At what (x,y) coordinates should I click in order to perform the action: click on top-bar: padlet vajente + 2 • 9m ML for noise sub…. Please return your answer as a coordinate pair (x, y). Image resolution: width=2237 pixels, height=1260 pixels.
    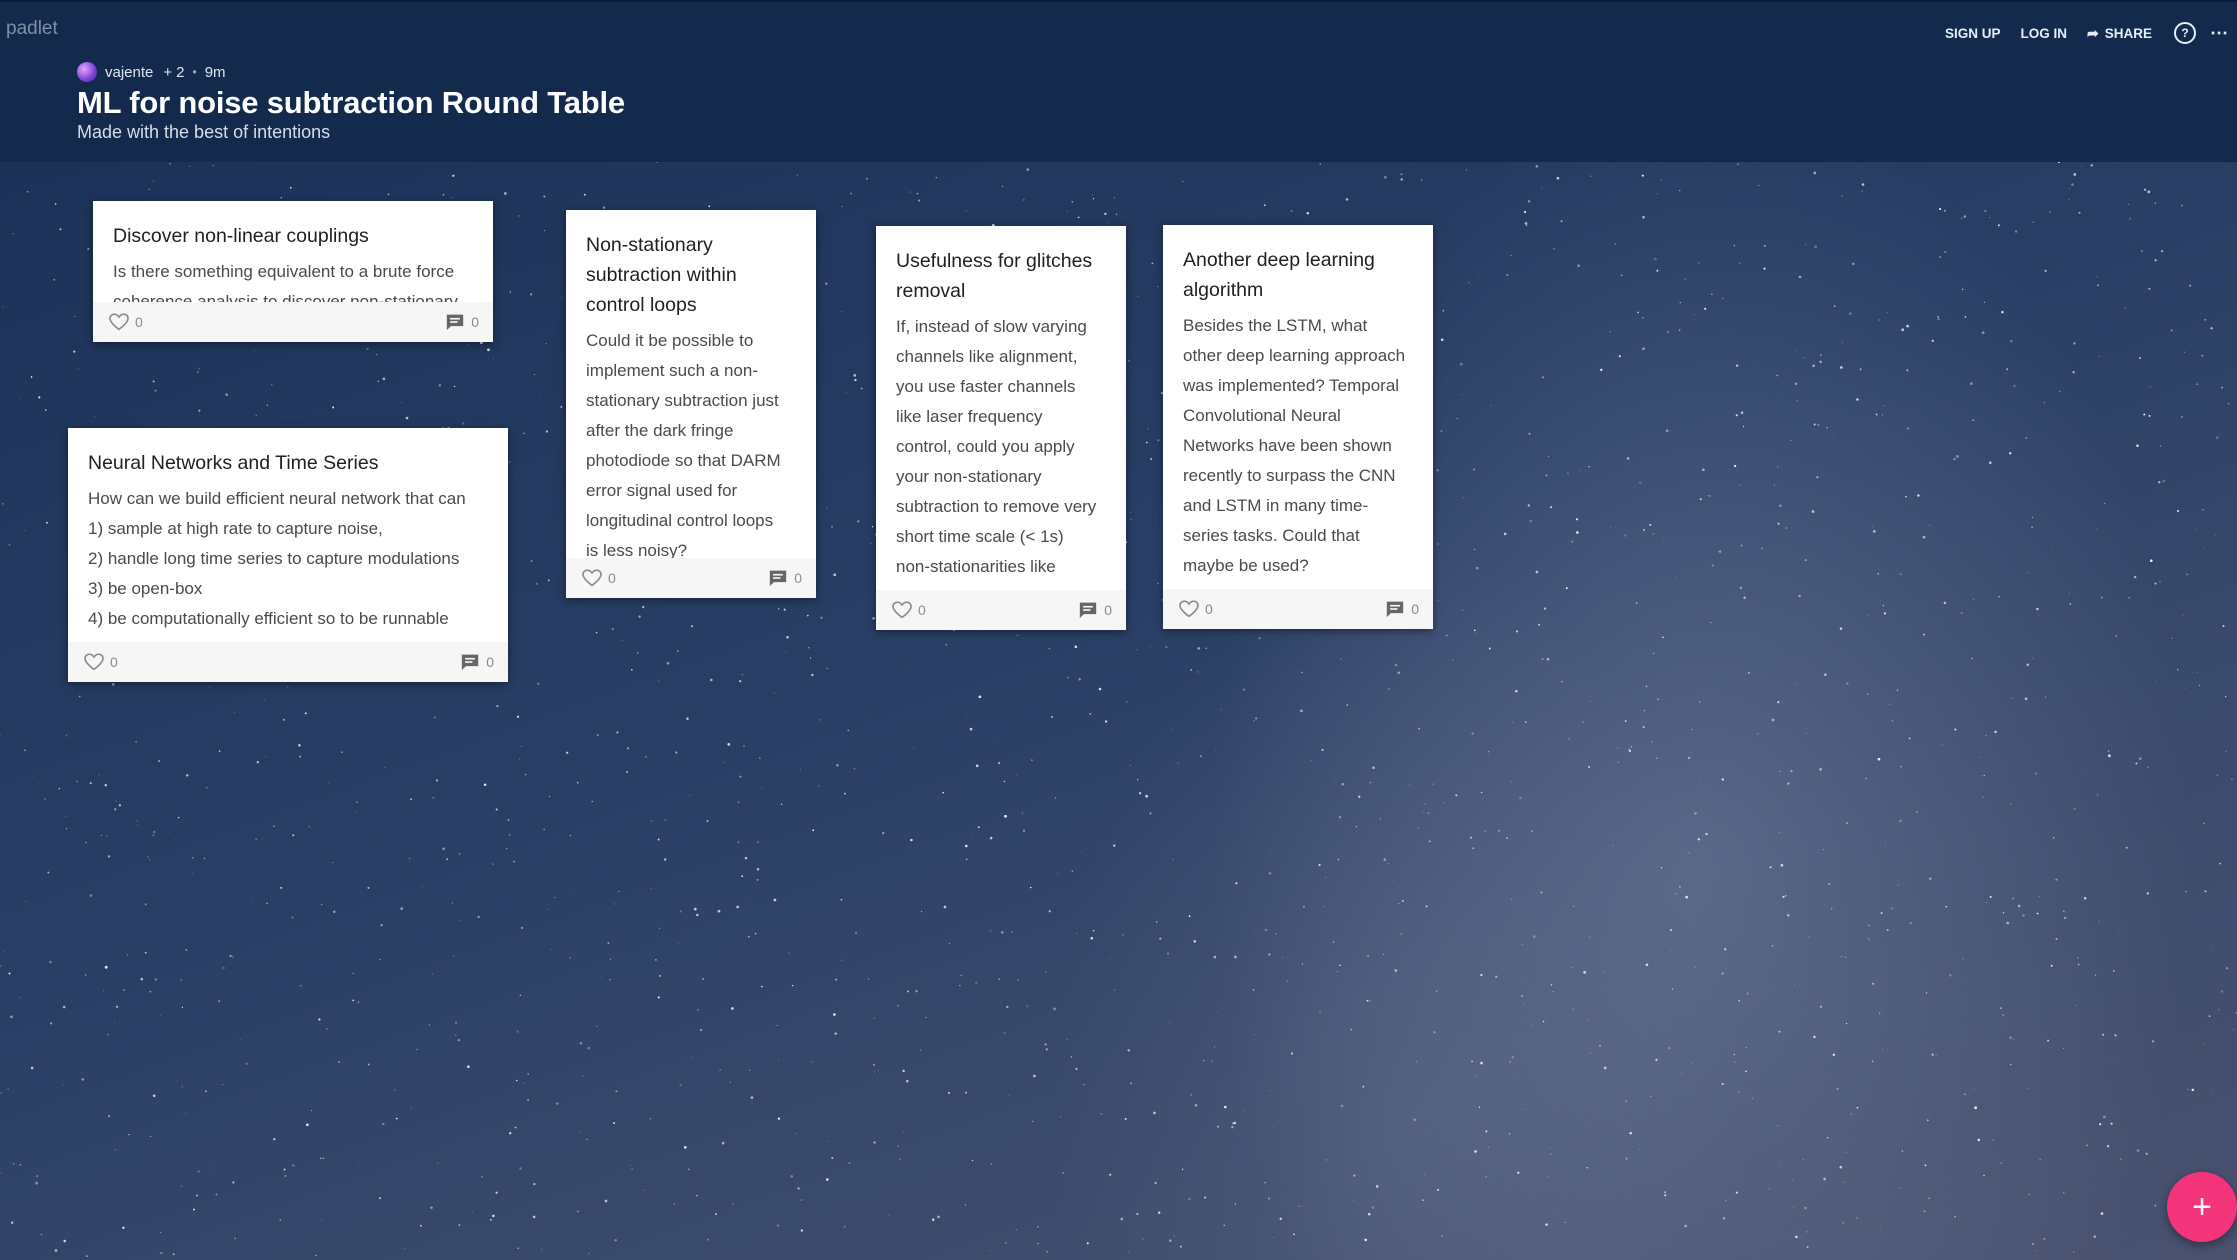
    Looking at the image, I should click on (1118, 81).